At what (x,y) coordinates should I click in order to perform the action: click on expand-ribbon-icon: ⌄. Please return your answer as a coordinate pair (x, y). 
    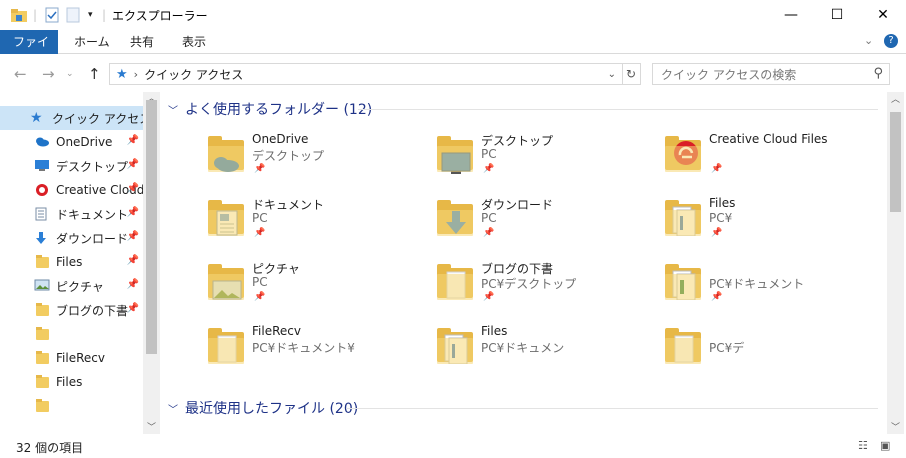
    Looking at the image, I should click on (868, 40).